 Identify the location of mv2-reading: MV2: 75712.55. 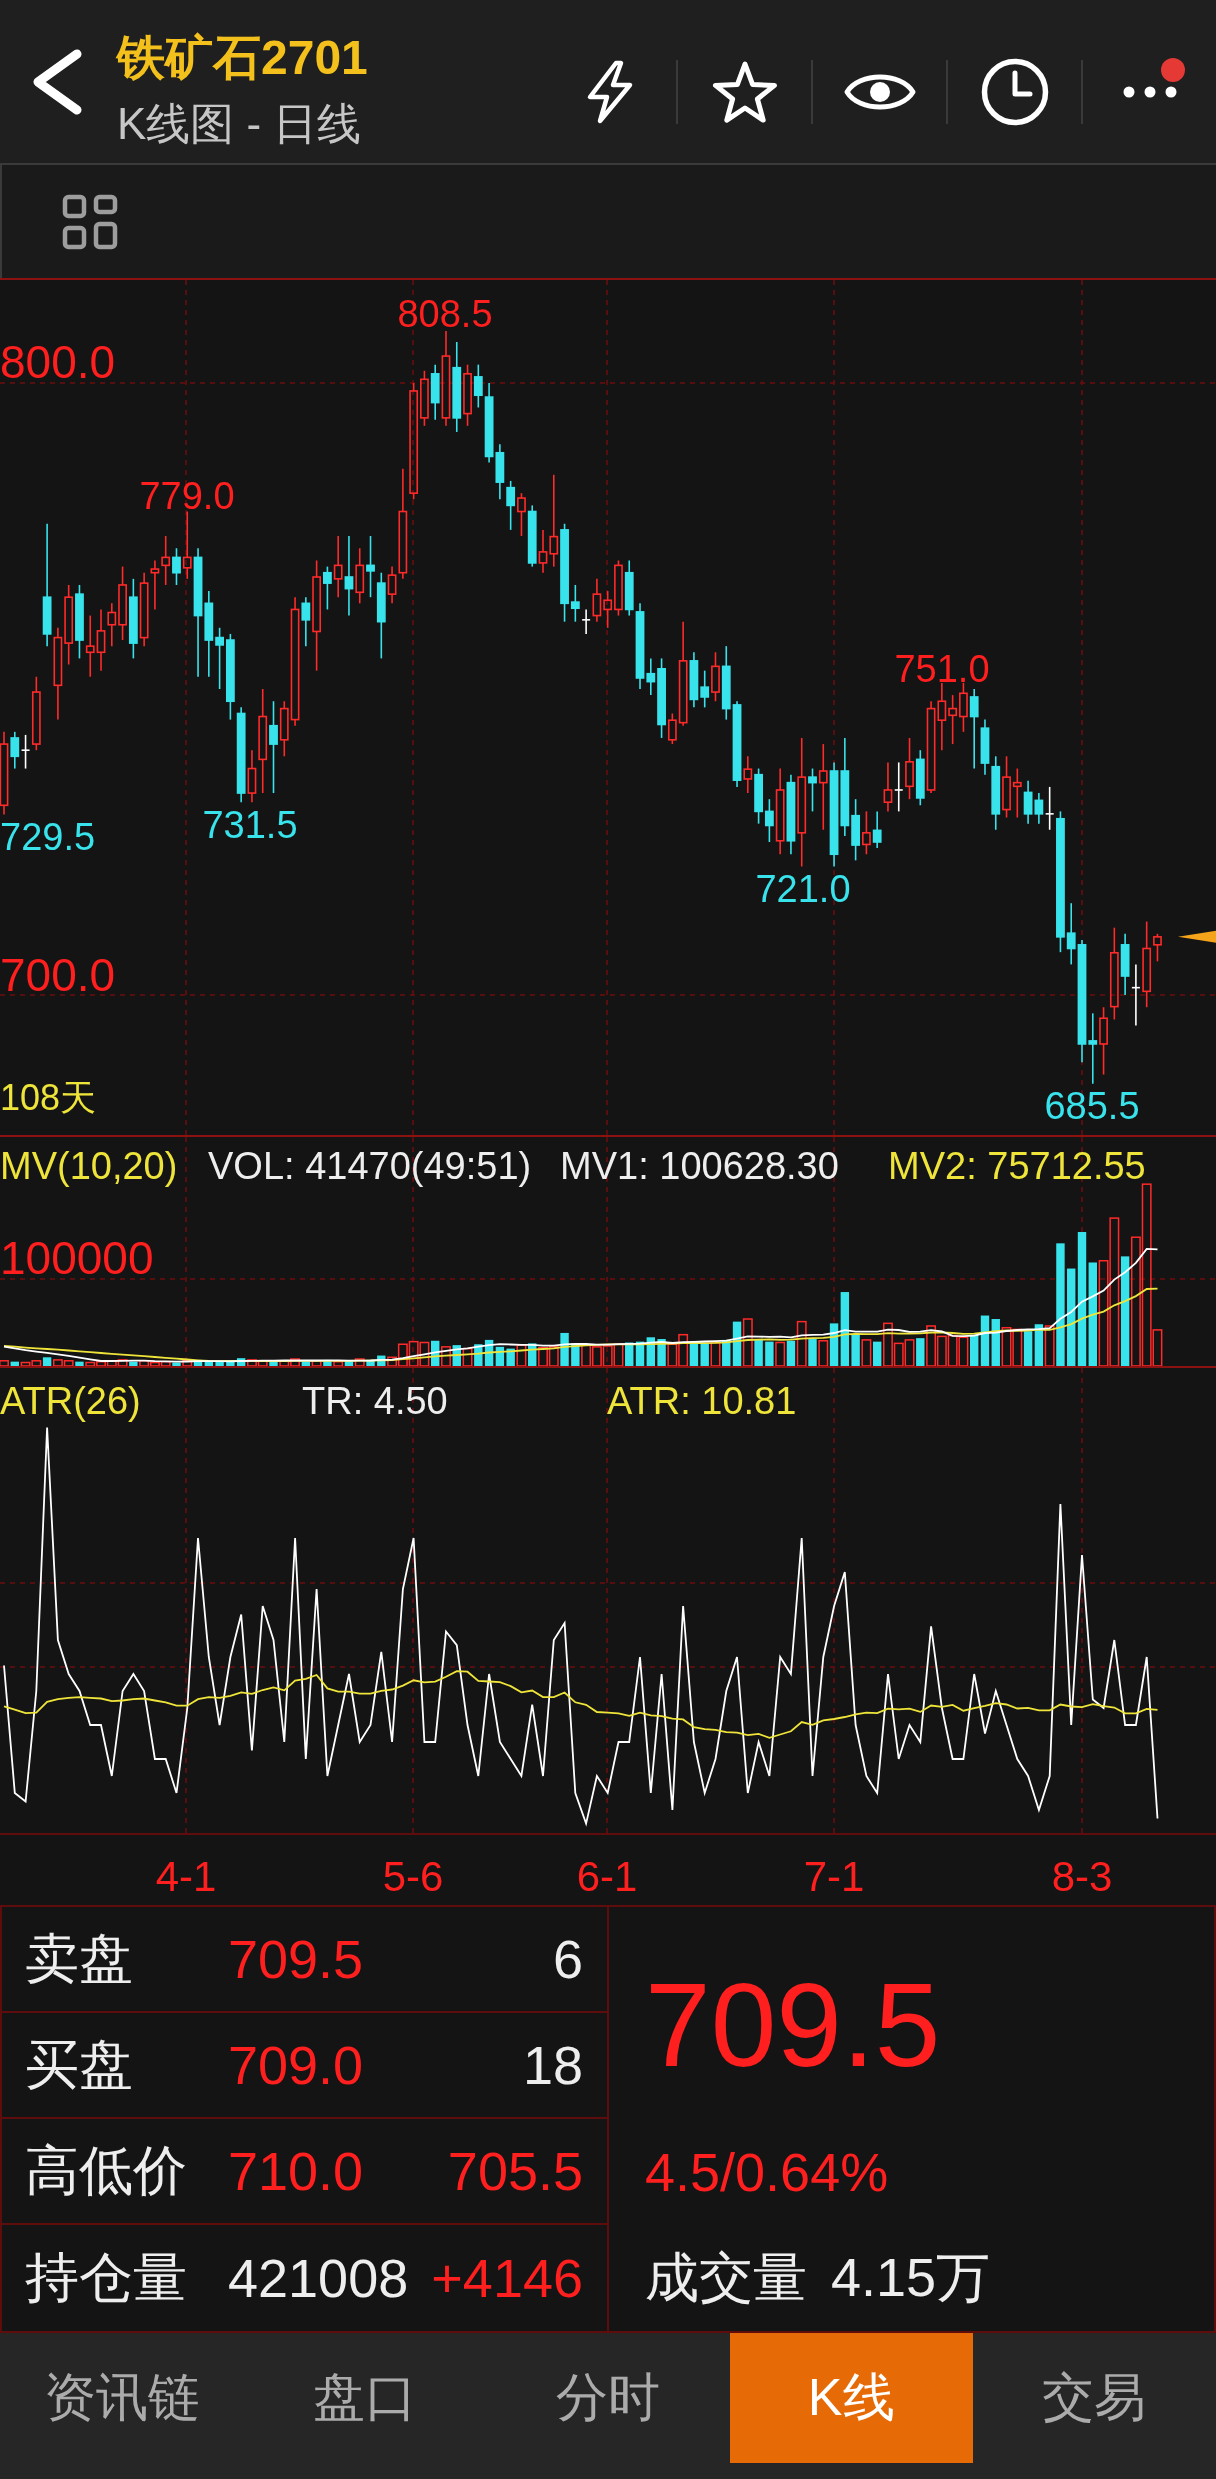
(1017, 1166).